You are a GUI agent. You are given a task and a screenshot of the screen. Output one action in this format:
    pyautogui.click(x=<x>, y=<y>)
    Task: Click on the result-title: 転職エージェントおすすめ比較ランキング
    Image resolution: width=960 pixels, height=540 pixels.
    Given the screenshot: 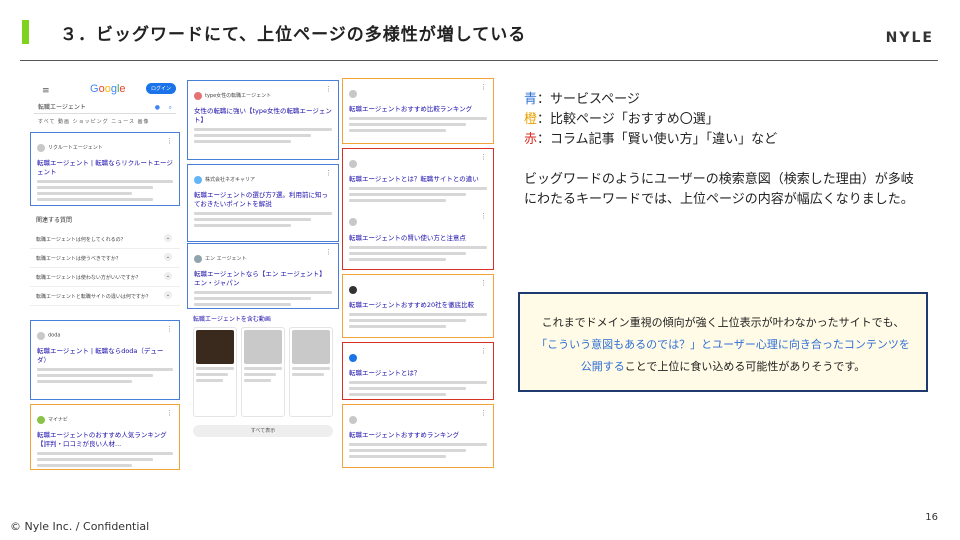 What is the action you would take?
    pyautogui.click(x=418, y=109)
    